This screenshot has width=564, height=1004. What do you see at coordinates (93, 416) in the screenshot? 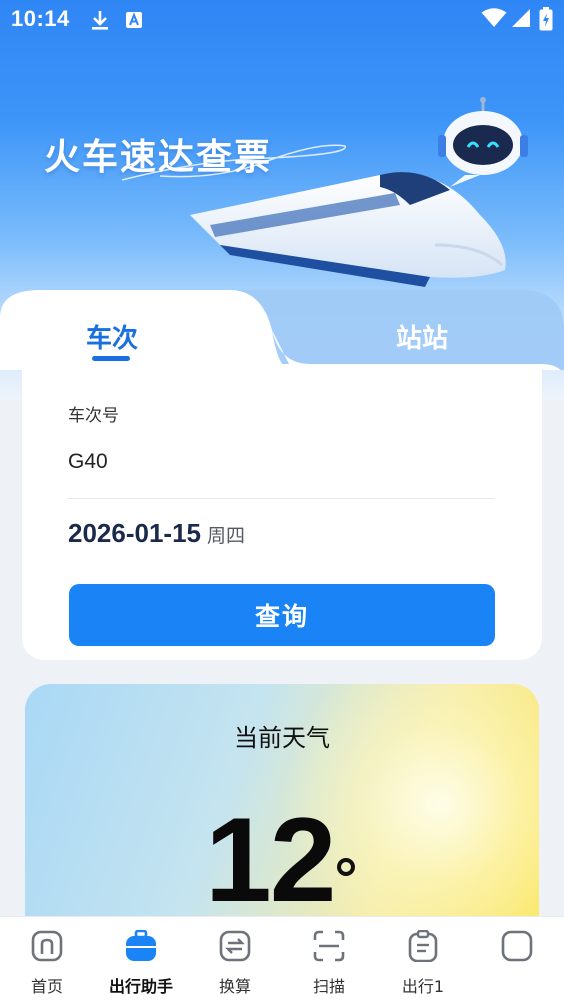
I see `train-number-label: 车次号` at bounding box center [93, 416].